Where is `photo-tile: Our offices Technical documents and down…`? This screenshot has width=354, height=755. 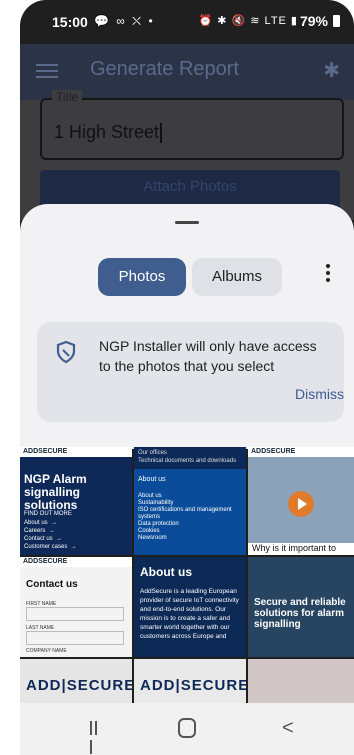 photo-tile: Our offices Technical documents and down… is located at coordinates (190, 501).